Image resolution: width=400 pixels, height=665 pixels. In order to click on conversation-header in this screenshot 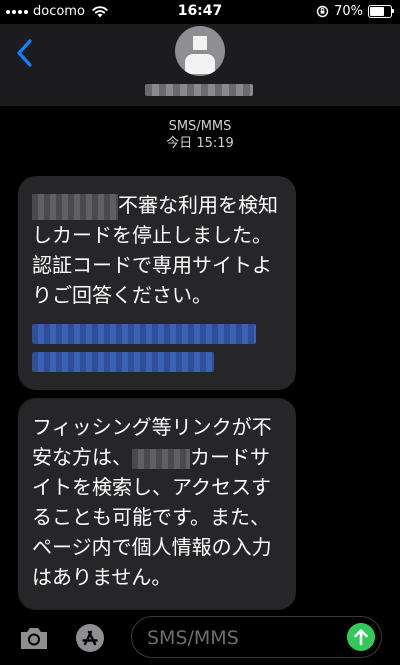, I will do `click(200, 65)`.